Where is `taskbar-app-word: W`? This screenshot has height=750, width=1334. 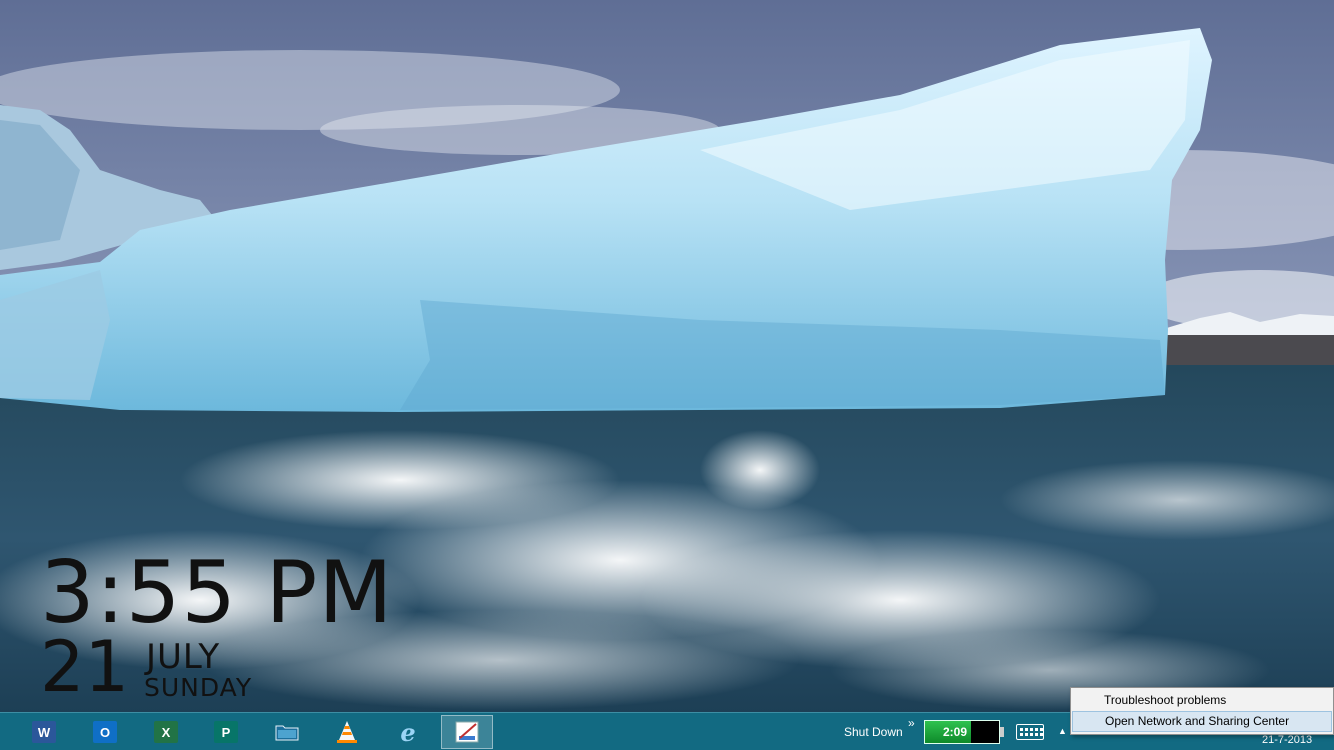
taskbar-app-word: W is located at coordinates (44, 732).